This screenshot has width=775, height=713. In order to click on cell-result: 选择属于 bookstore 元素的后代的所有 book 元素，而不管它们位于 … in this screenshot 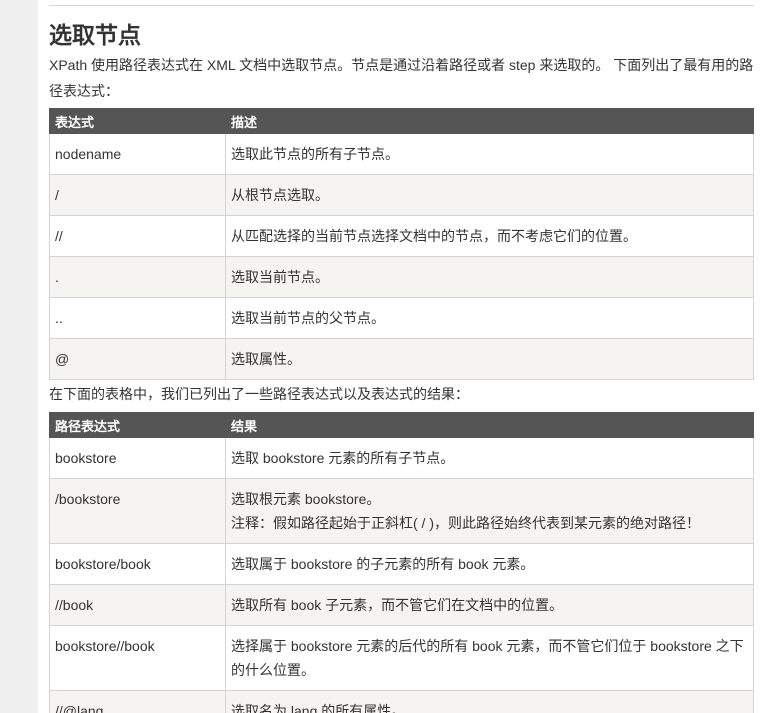, I will do `click(489, 658)`.